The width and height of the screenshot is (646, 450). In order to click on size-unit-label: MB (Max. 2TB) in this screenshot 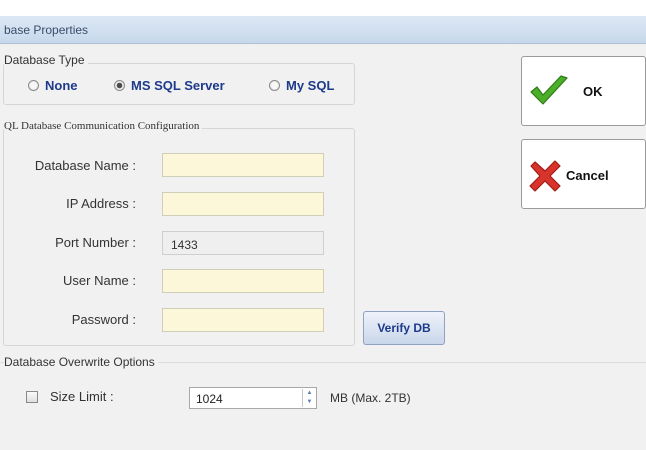, I will do `click(370, 398)`.